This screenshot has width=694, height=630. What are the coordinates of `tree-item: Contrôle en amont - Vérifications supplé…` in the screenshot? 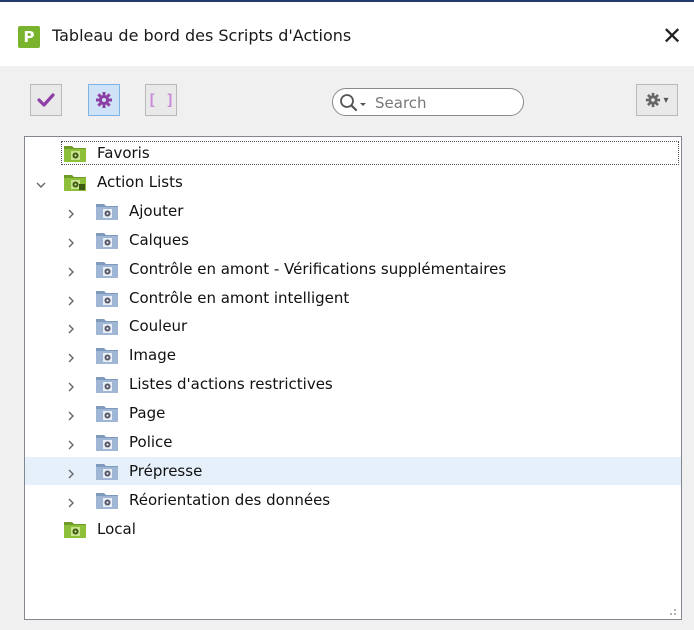 It's located at (353, 269).